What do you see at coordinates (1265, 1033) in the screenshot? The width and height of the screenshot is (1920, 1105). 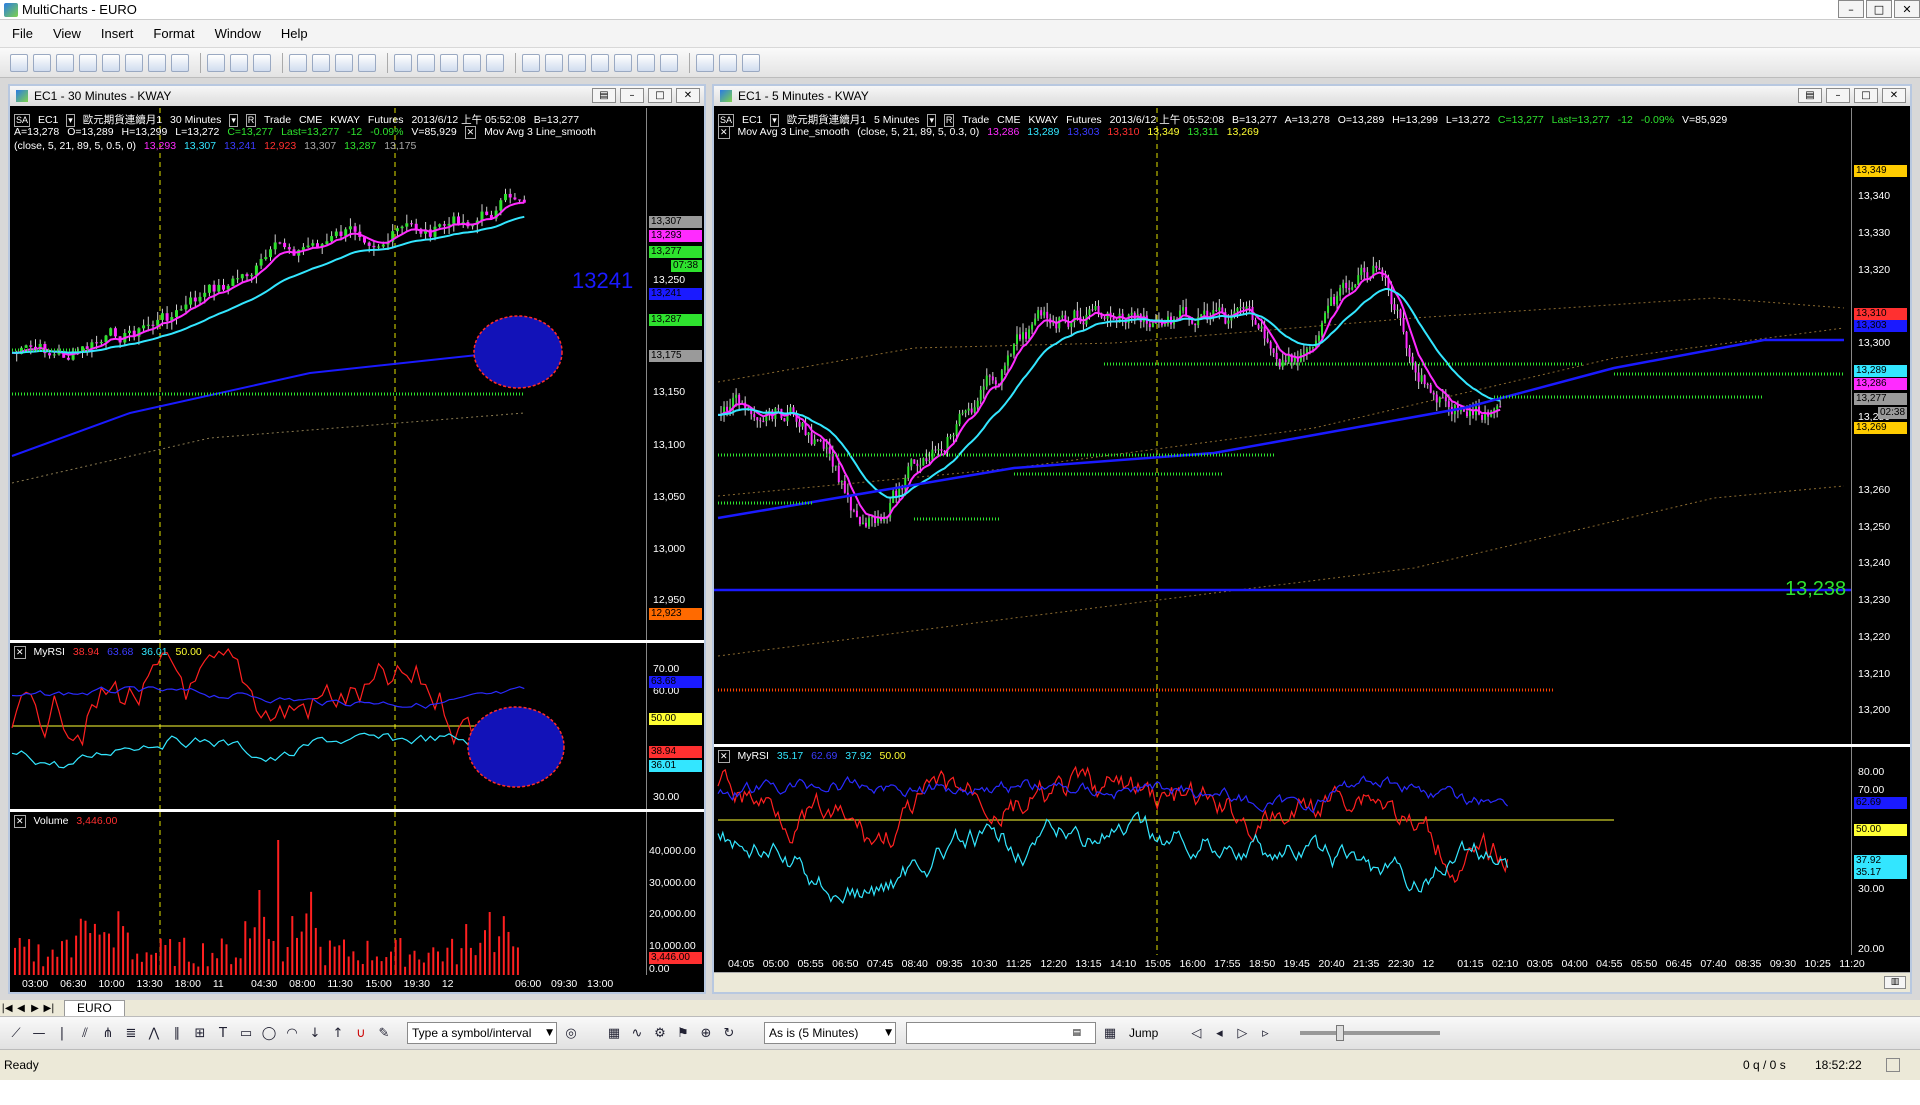 I see `last-bar-icon: ▹` at bounding box center [1265, 1033].